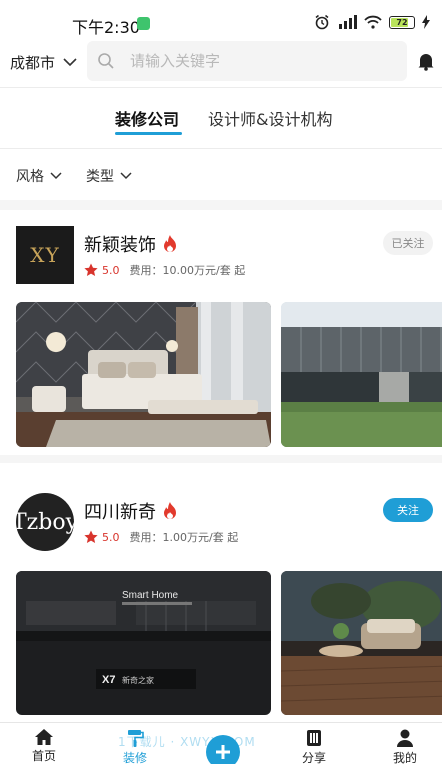 The height and width of the screenshot is (764, 442). I want to click on add-button, so click(223, 749).